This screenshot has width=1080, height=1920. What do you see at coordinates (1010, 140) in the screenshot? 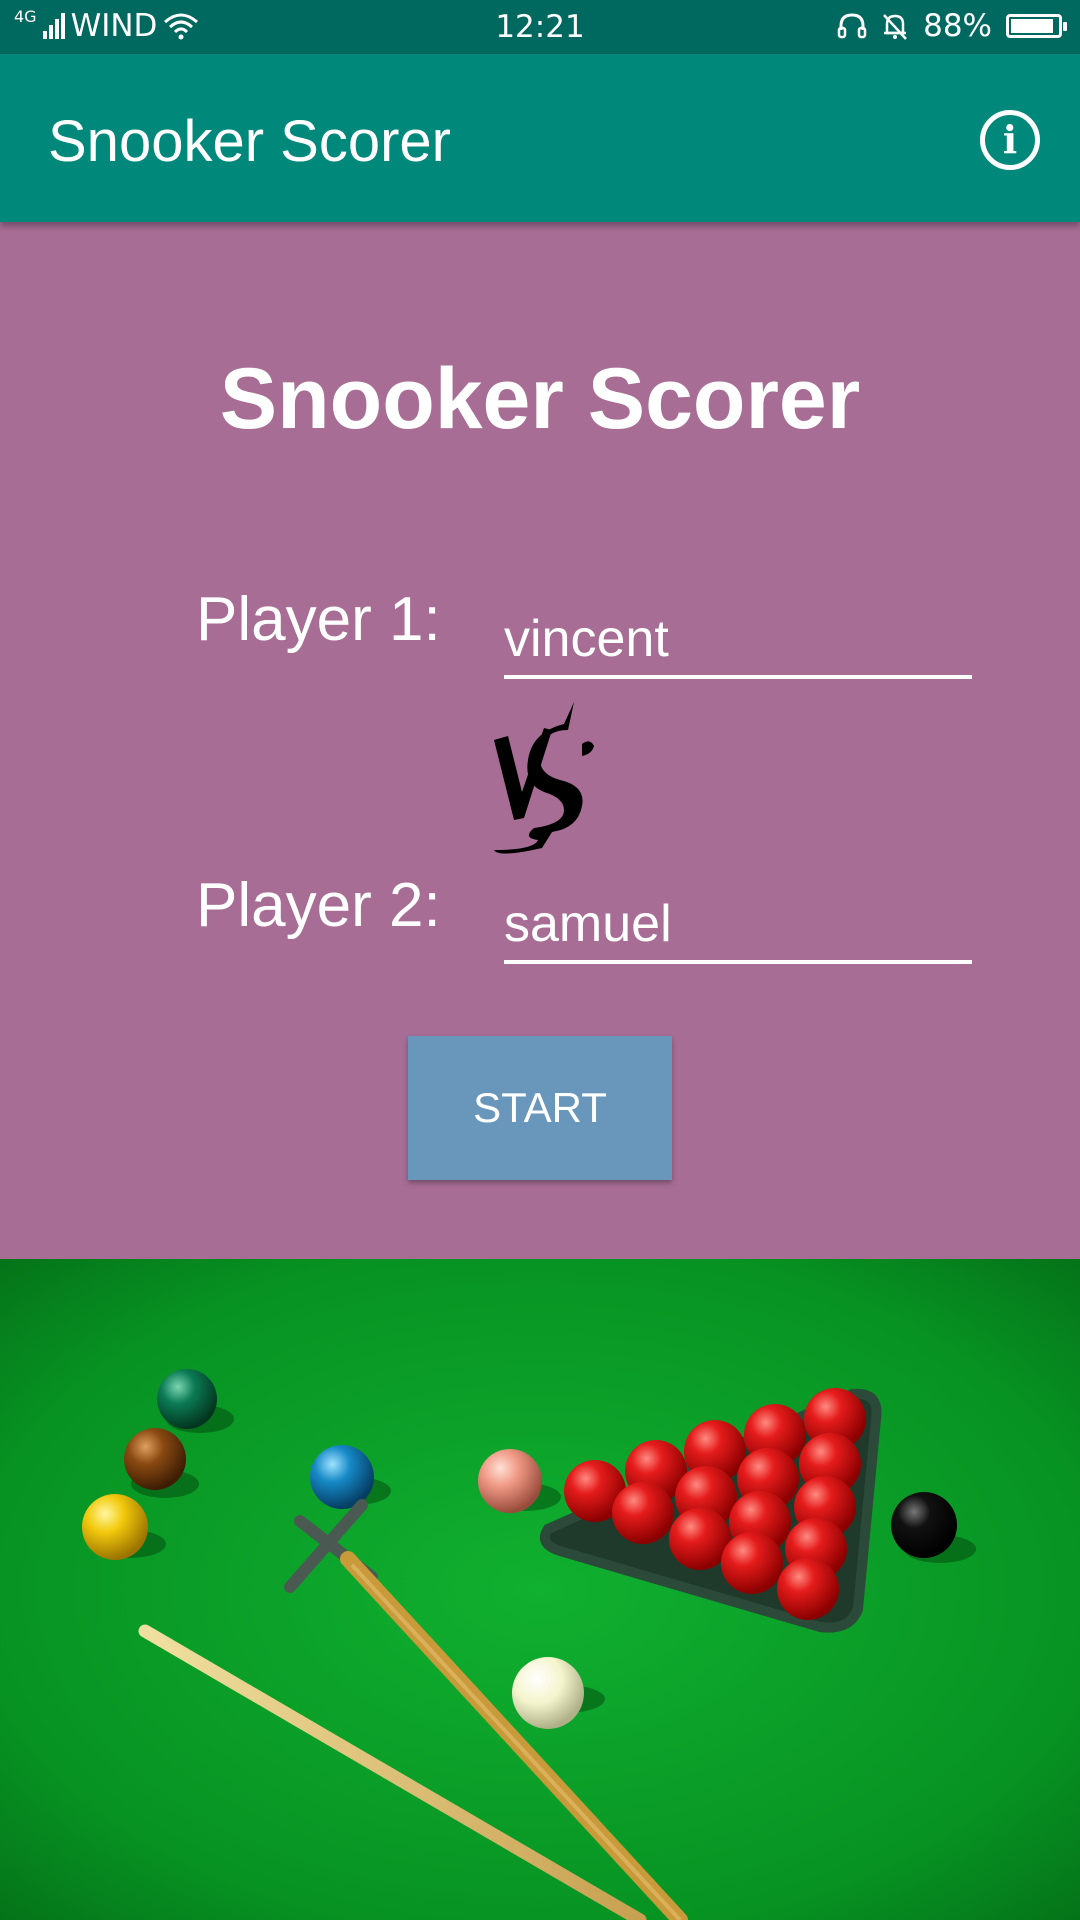
I see `info-icon: i` at bounding box center [1010, 140].